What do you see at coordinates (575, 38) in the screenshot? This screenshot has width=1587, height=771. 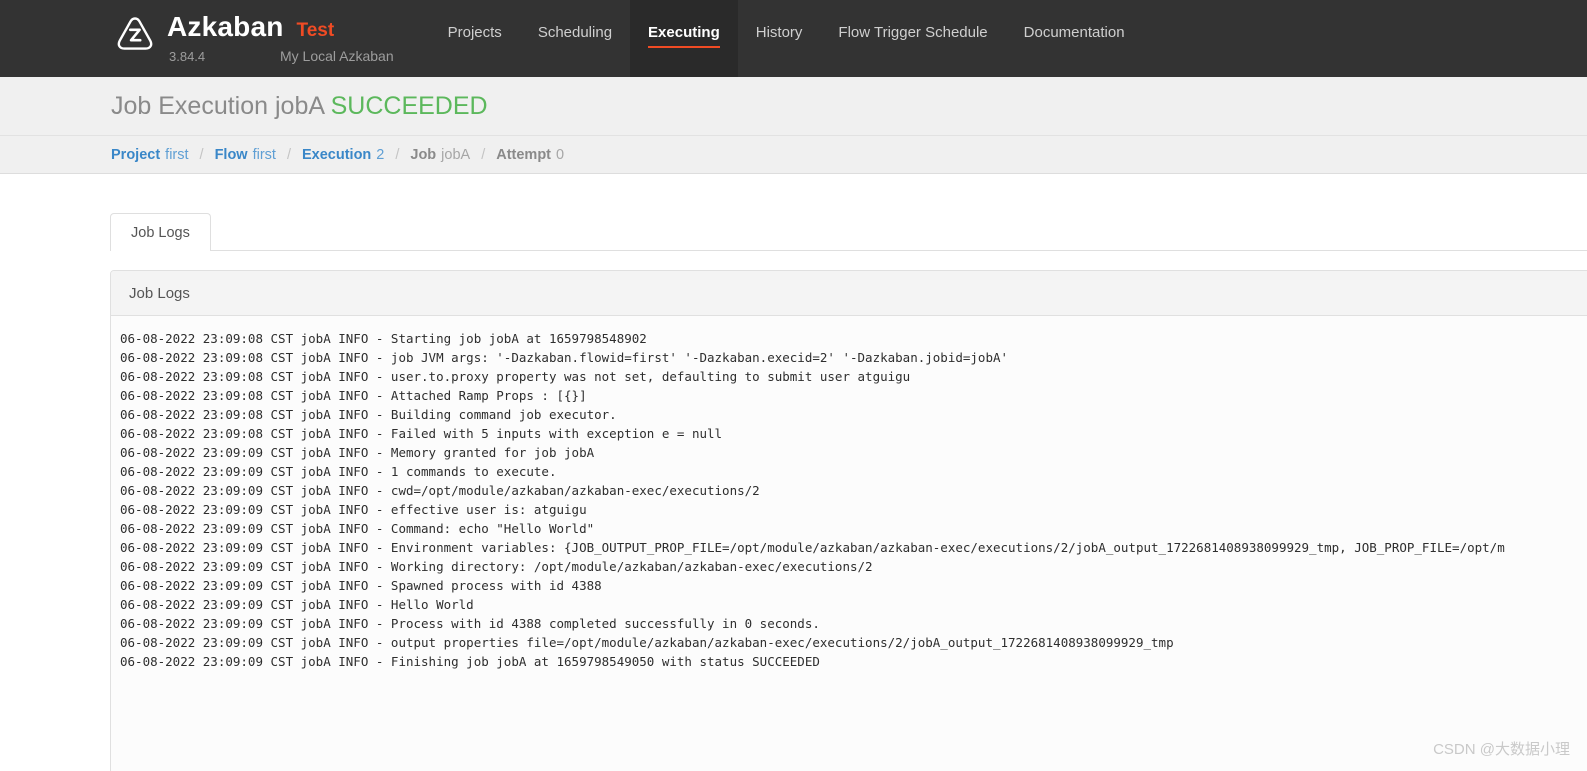 I see `nav-link-scheduling: Scheduling` at bounding box center [575, 38].